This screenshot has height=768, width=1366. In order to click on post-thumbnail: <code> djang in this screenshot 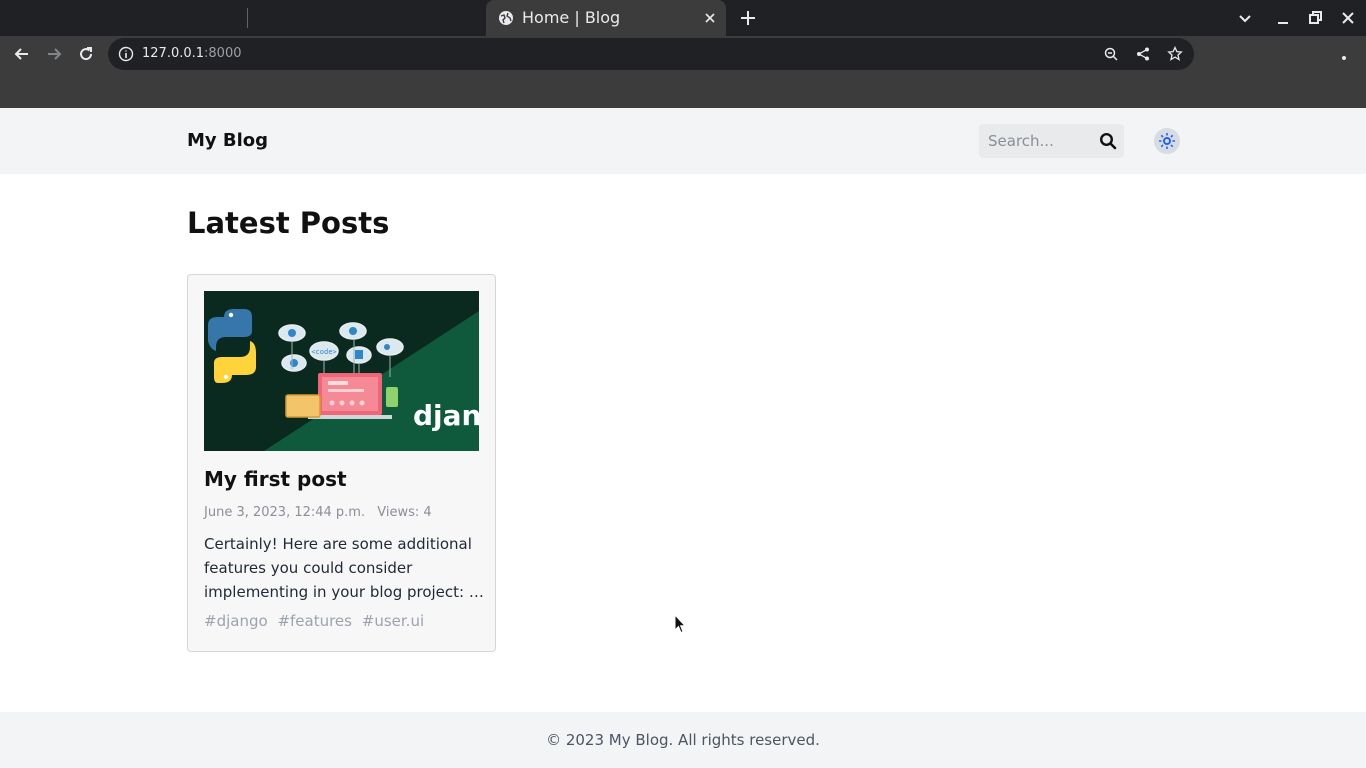, I will do `click(341, 371)`.